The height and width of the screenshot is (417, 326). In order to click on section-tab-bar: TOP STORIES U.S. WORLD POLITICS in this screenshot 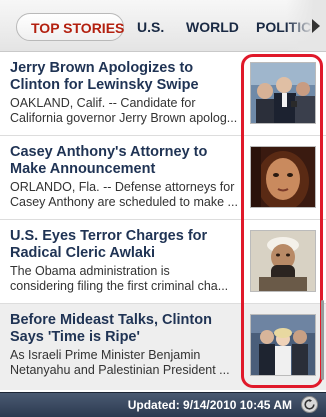, I will do `click(163, 26)`.